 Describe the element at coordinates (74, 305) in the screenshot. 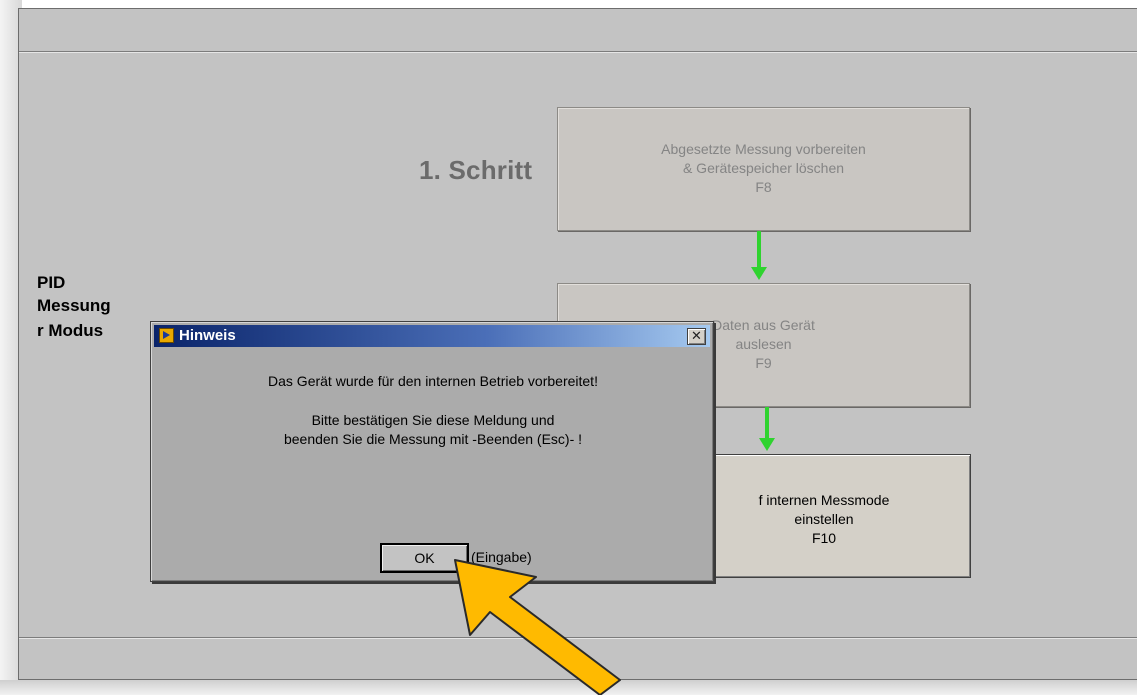

I see `side-label-messung: Messung` at that location.